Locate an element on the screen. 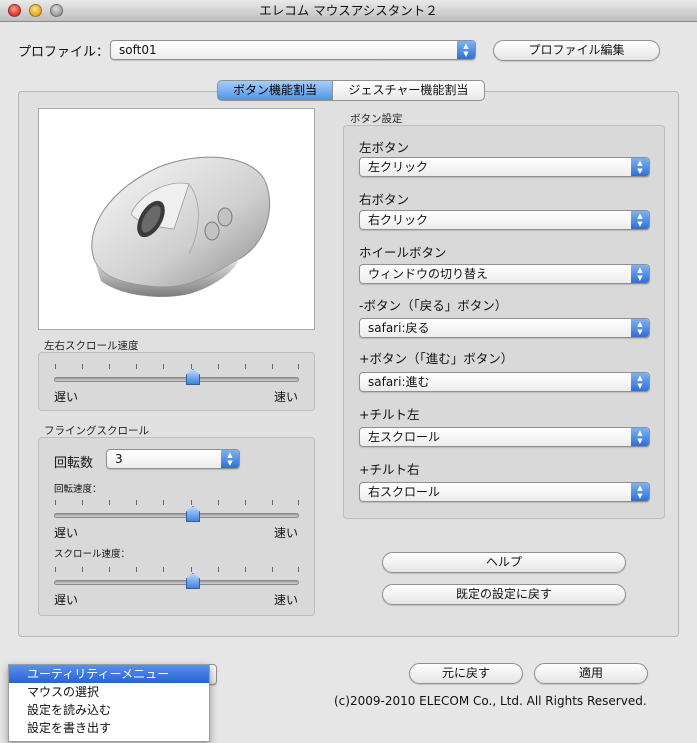 This screenshot has width=697, height=743. rotations-value: 3 is located at coordinates (119, 459).